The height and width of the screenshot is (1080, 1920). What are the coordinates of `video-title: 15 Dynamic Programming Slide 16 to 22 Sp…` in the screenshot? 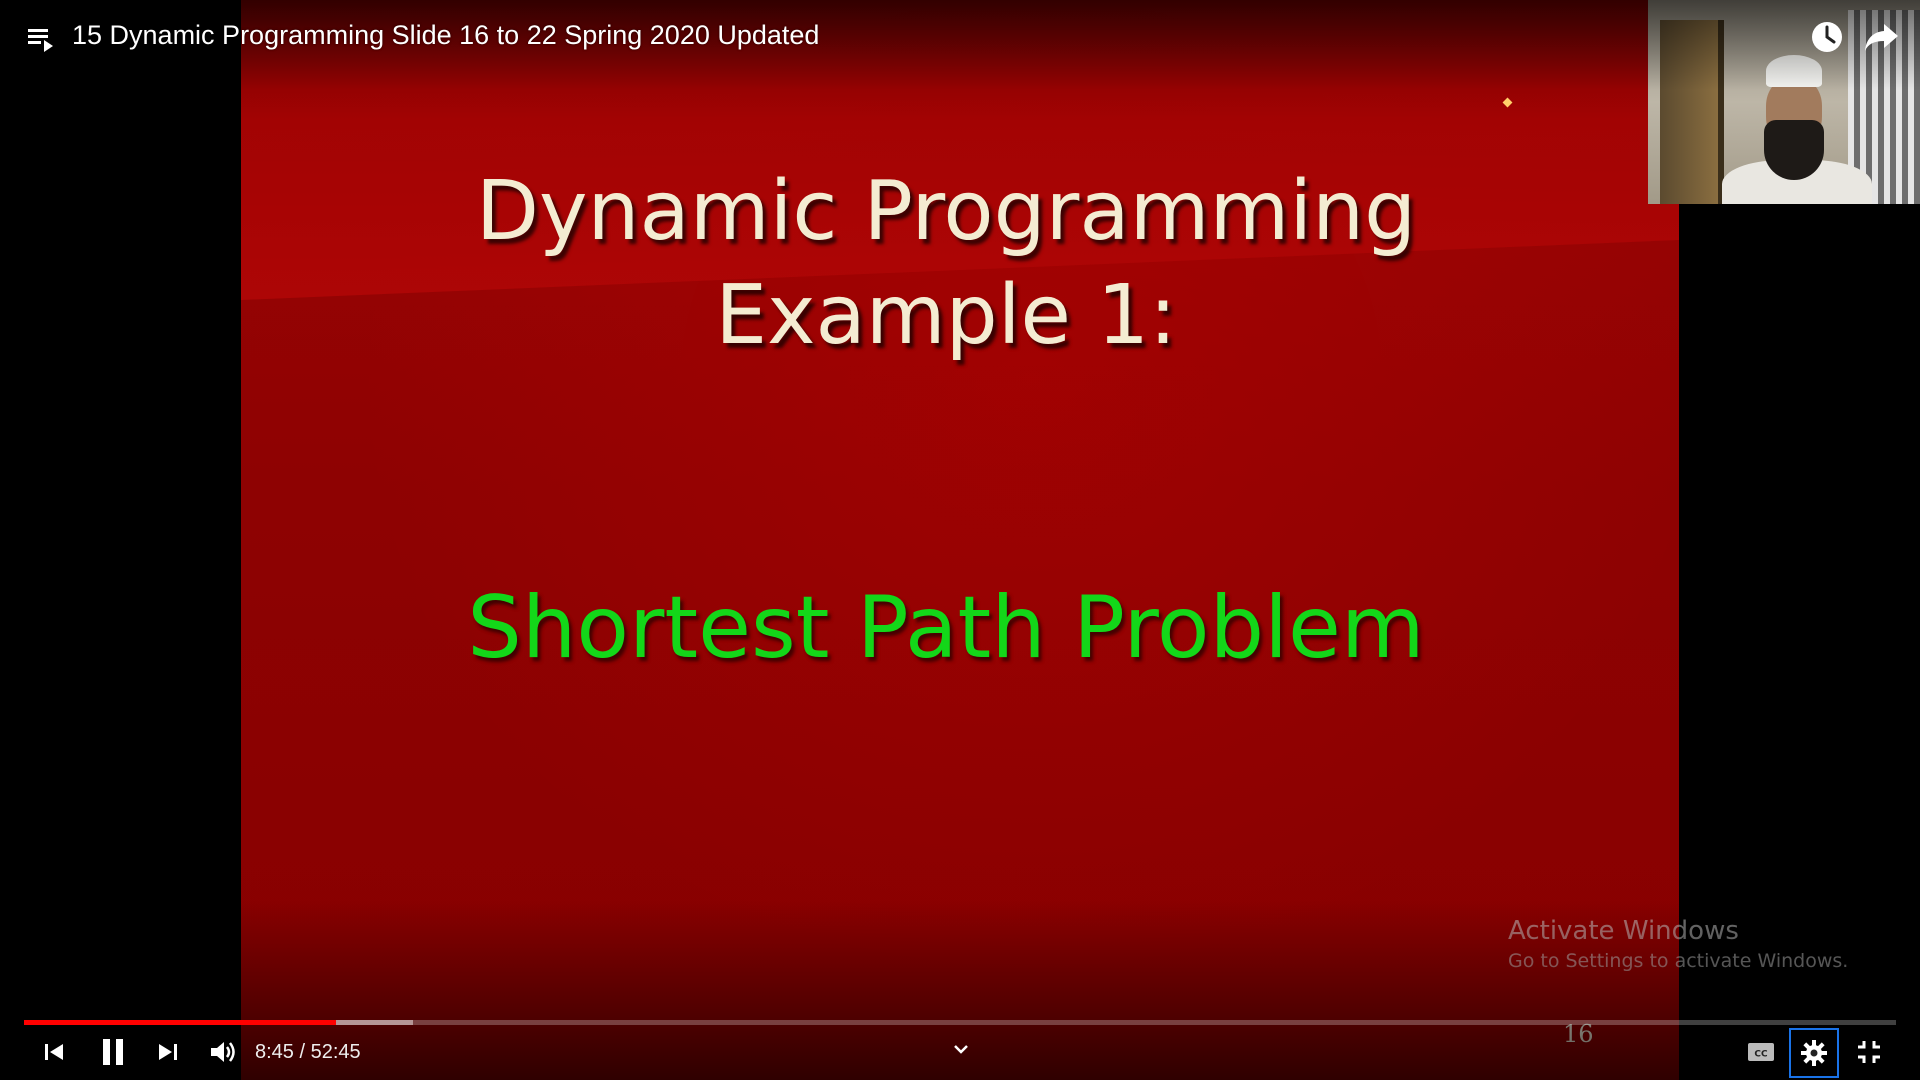 It's located at (445, 35).